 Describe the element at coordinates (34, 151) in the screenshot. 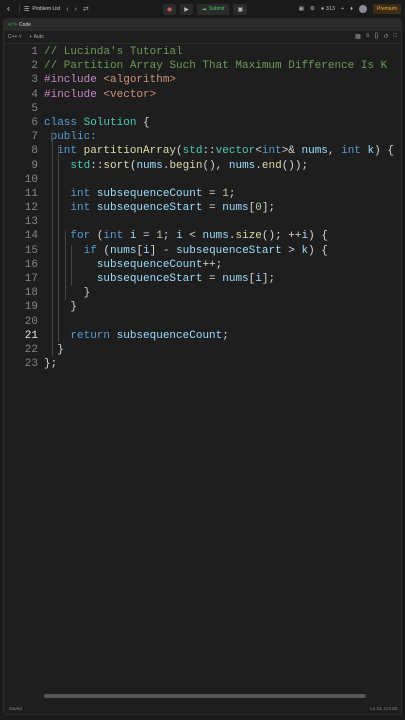

I see `line-number: 8` at that location.